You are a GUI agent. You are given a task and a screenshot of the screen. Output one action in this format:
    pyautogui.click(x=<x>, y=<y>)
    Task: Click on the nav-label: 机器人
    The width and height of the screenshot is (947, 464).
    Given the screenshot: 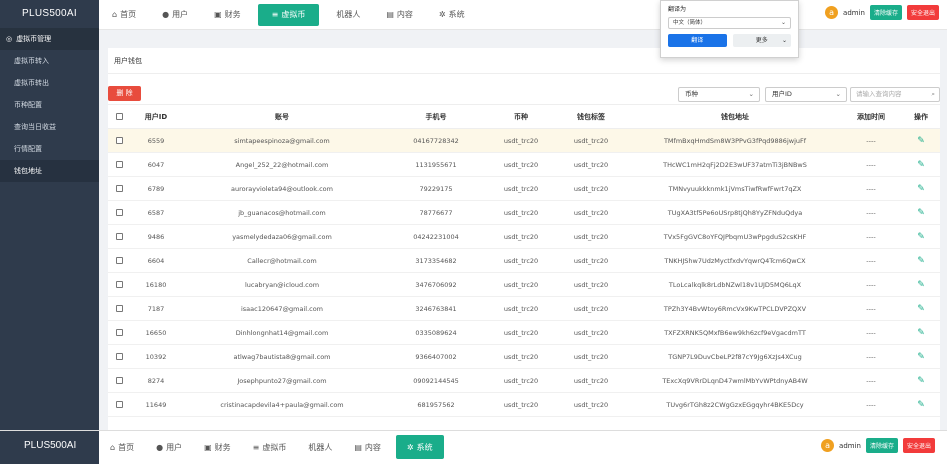 What is the action you would take?
    pyautogui.click(x=320, y=447)
    